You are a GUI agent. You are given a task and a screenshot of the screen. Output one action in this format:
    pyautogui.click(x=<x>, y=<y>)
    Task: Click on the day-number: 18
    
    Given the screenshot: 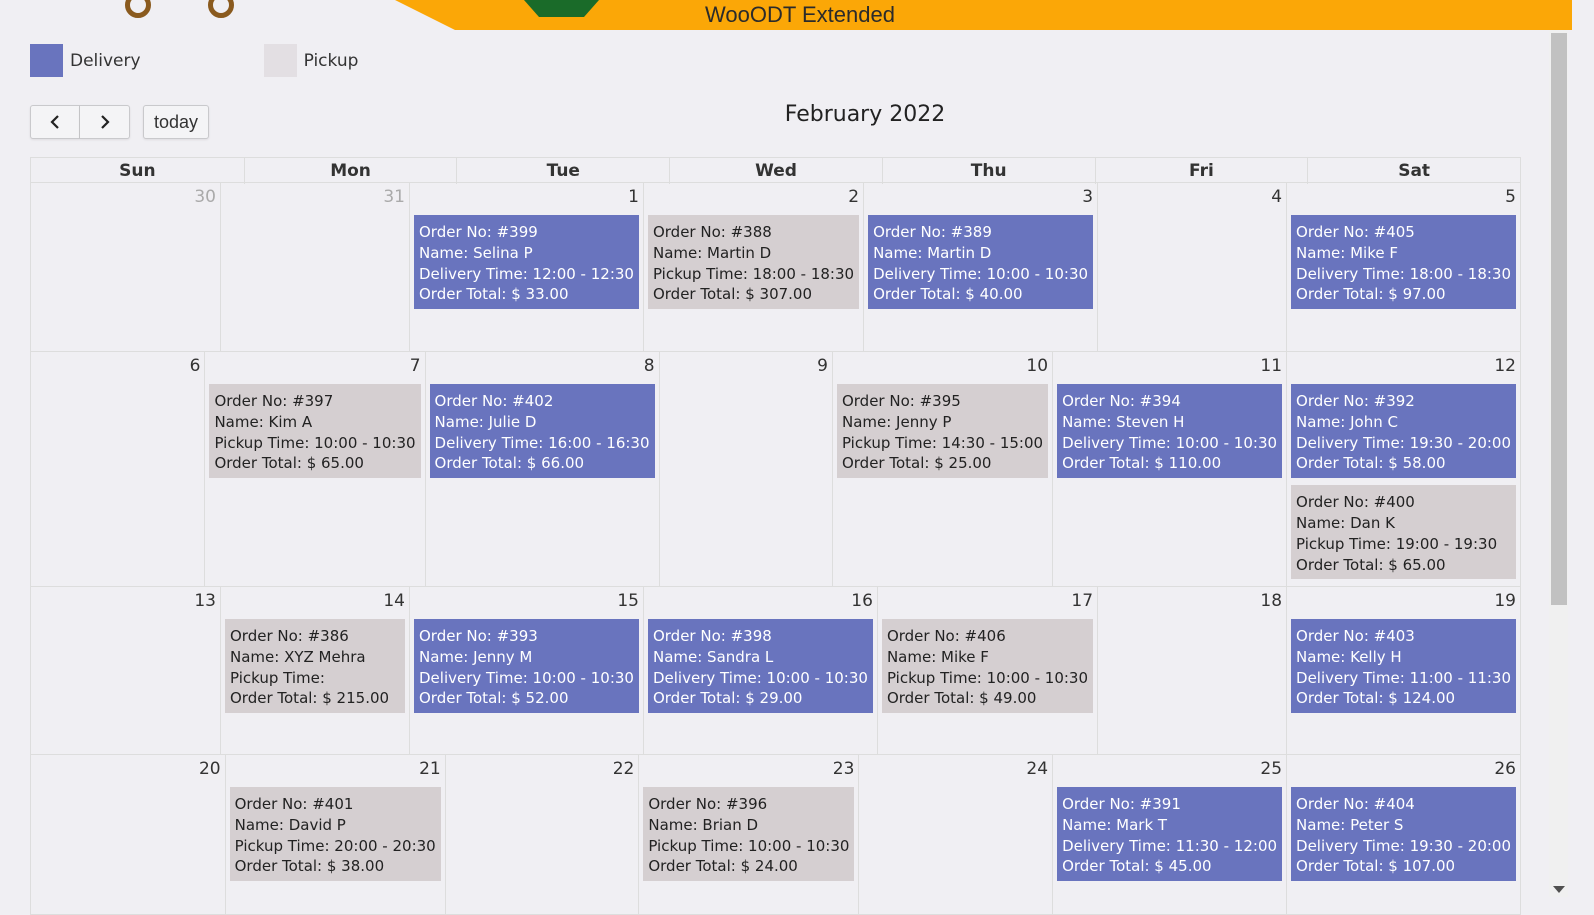 What is the action you would take?
    pyautogui.click(x=1271, y=601)
    